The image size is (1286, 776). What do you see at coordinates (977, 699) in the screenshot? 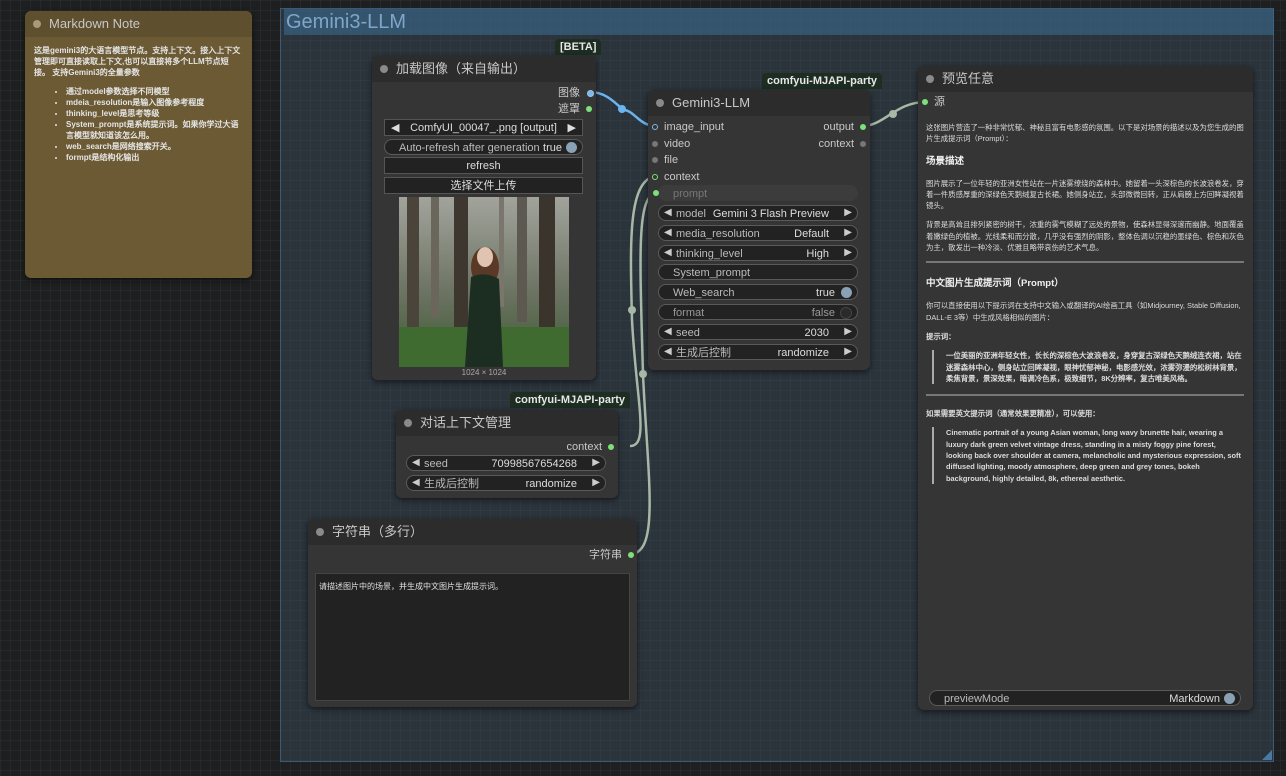
I see `preview-mode-label: previewMode` at bounding box center [977, 699].